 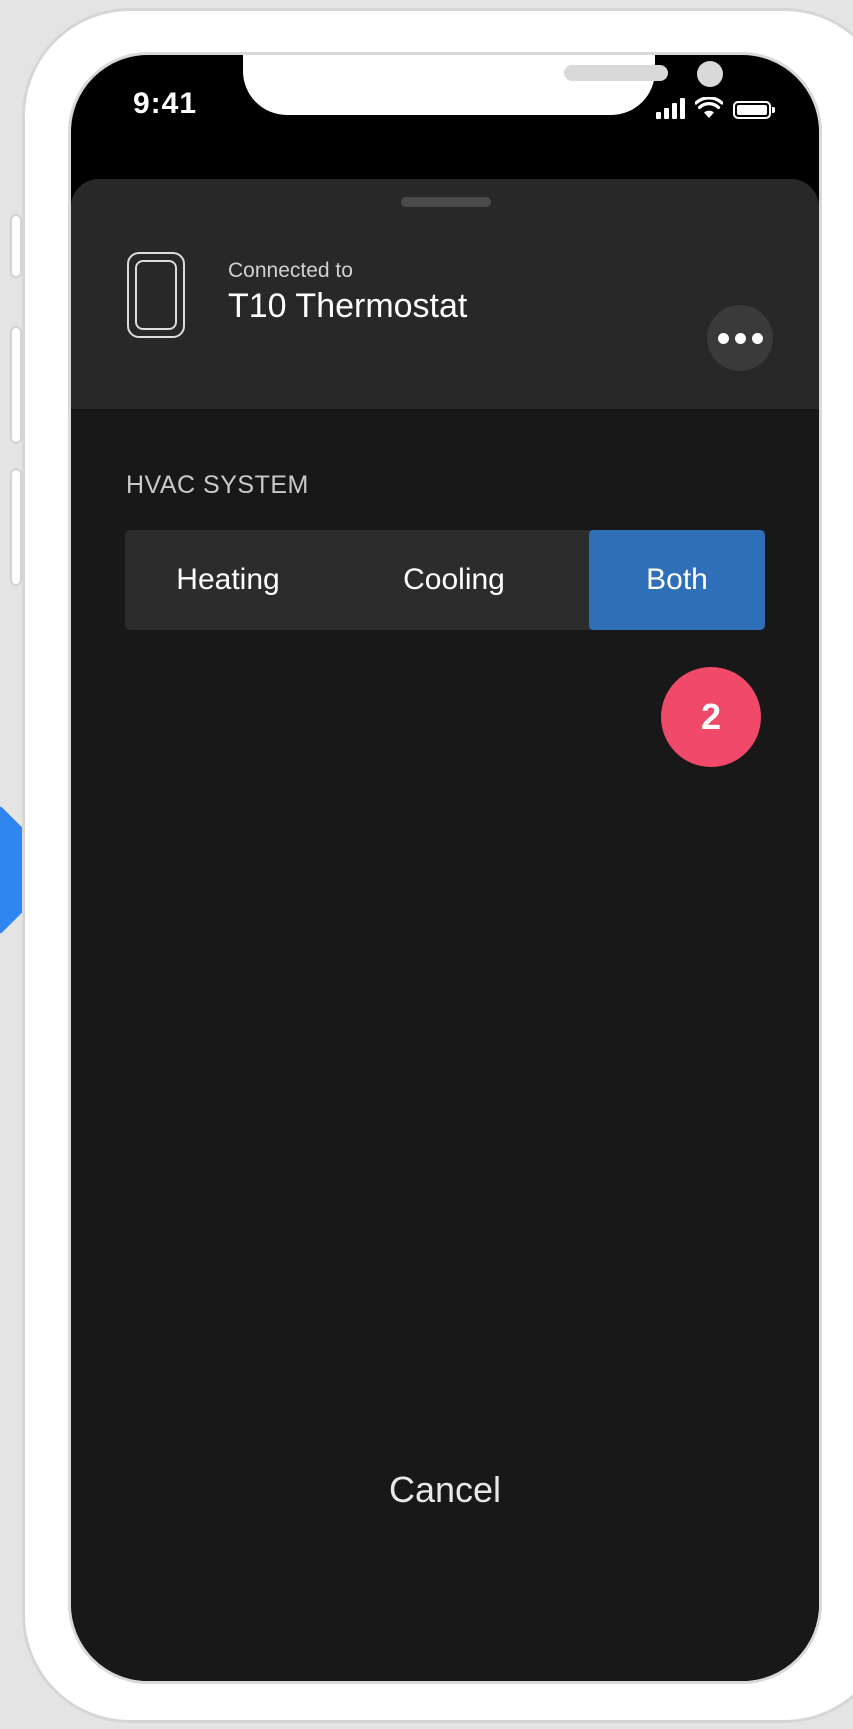 I want to click on sheet-header: Connected to T10 Thermostat, so click(x=445, y=294).